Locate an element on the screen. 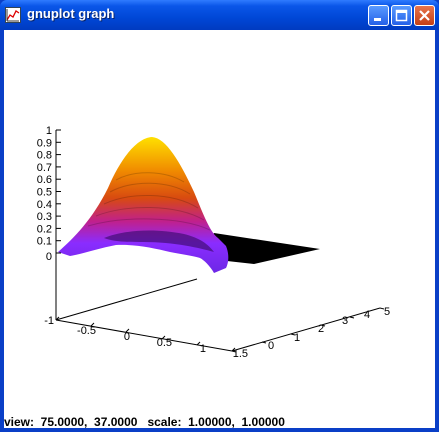 The image size is (439, 432). z-tick-label: 0.4 is located at coordinates (44, 205).